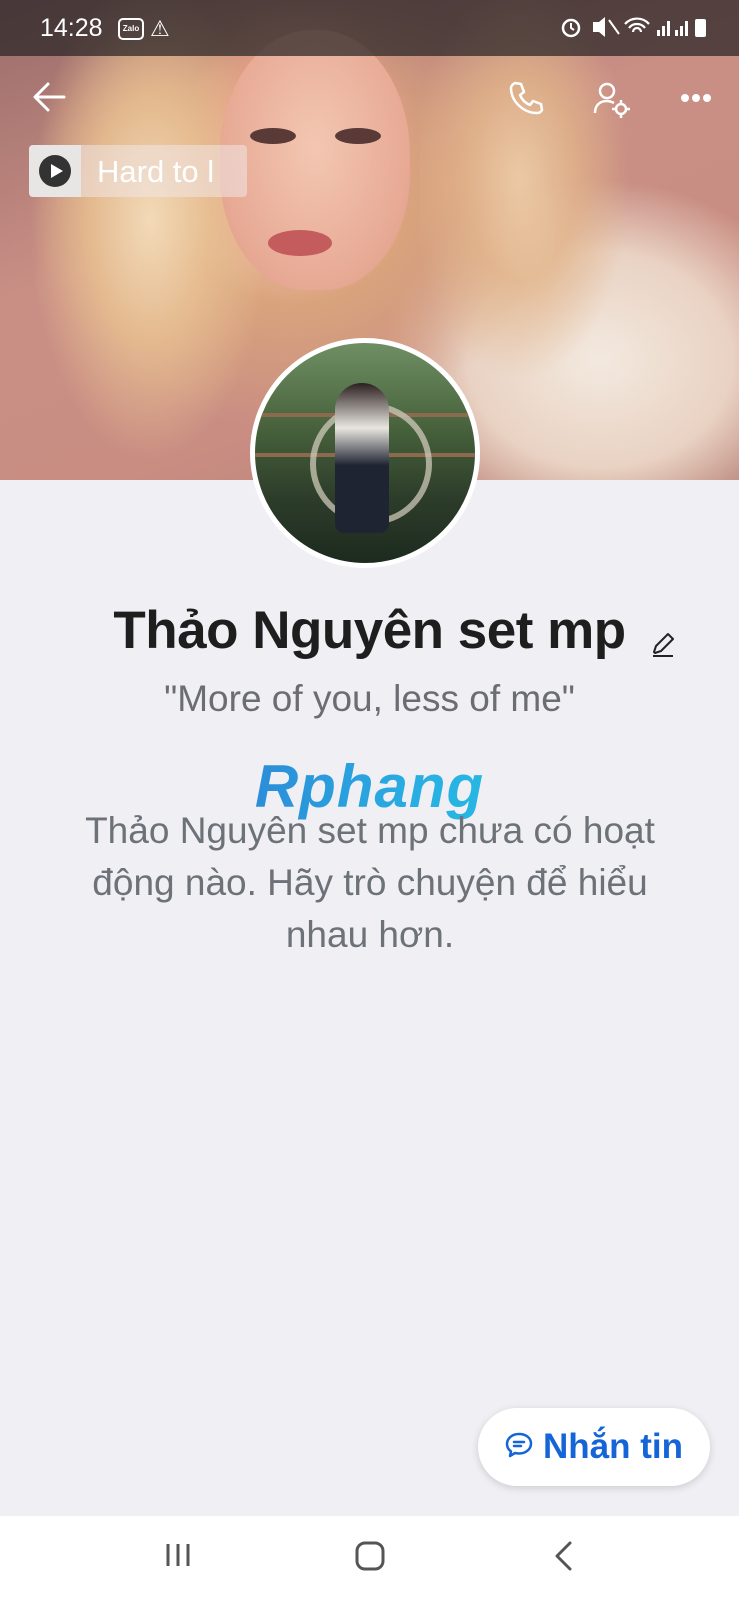 Image resolution: width=739 pixels, height=1600 pixels. I want to click on status-bar: 14:28 Zalo ⚠, so click(369, 28).